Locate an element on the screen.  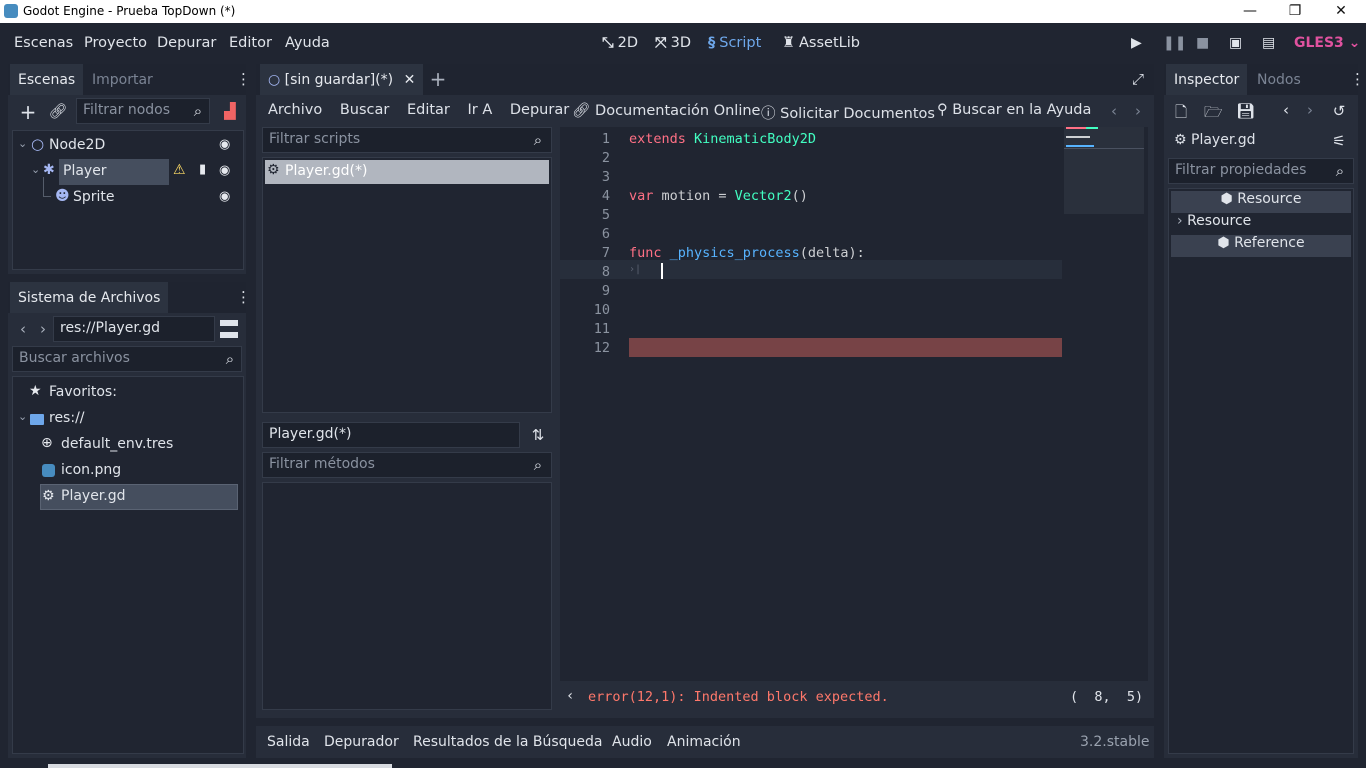
menu-depurar: Depurar is located at coordinates (186, 43).